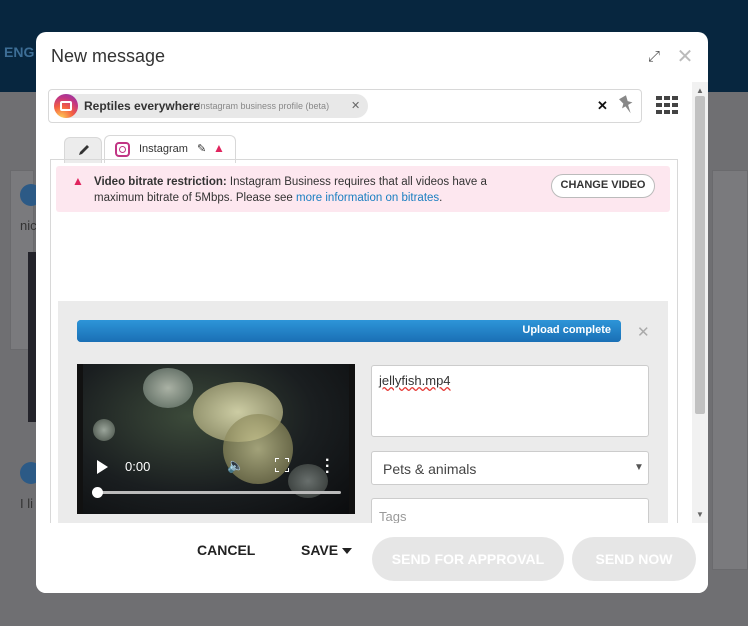 The image size is (748, 626). What do you see at coordinates (219, 492) in the screenshot?
I see `video-seek-bar` at bounding box center [219, 492].